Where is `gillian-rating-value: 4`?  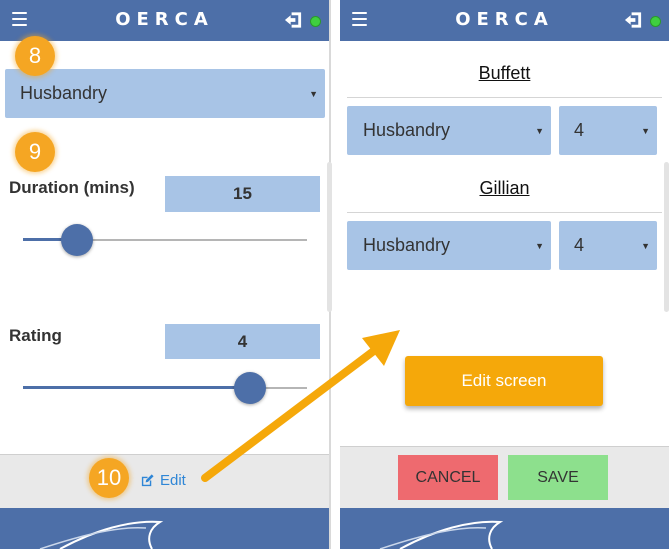
gillian-rating-value: 4 is located at coordinates (579, 245).